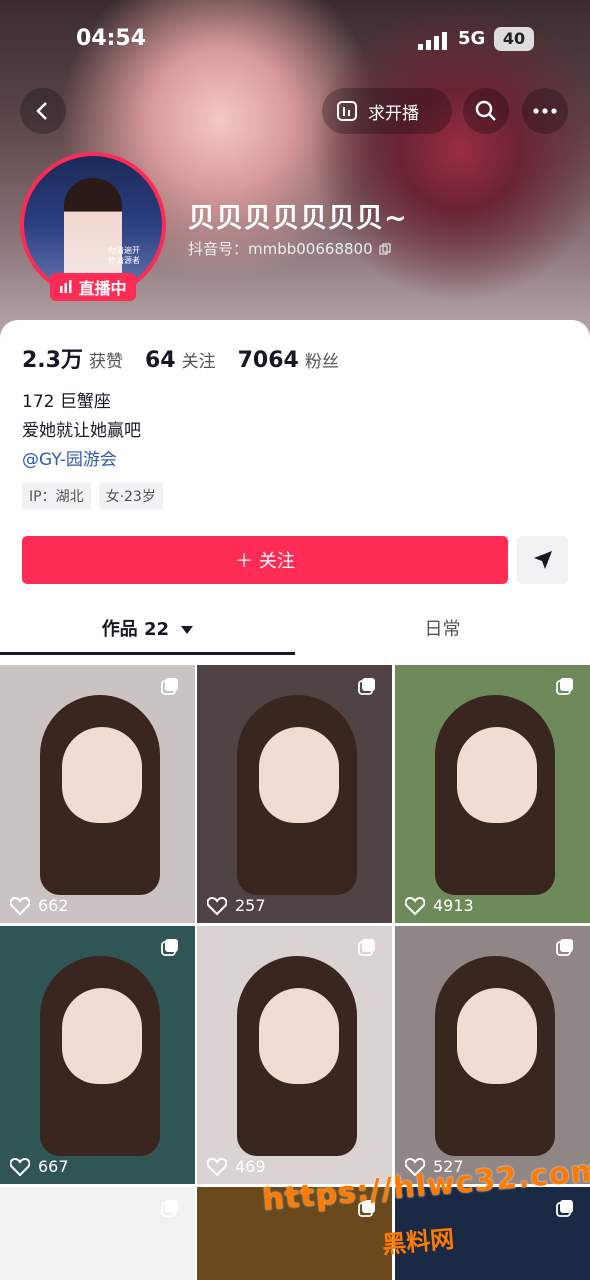 The width and height of the screenshot is (590, 1280). I want to click on search-icon, so click(485, 110).